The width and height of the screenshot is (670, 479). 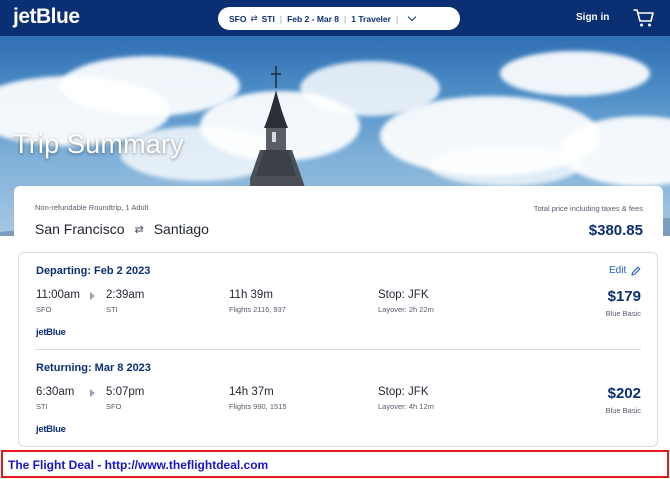 What do you see at coordinates (125, 295) in the screenshot?
I see `arrive-time: 2:39am` at bounding box center [125, 295].